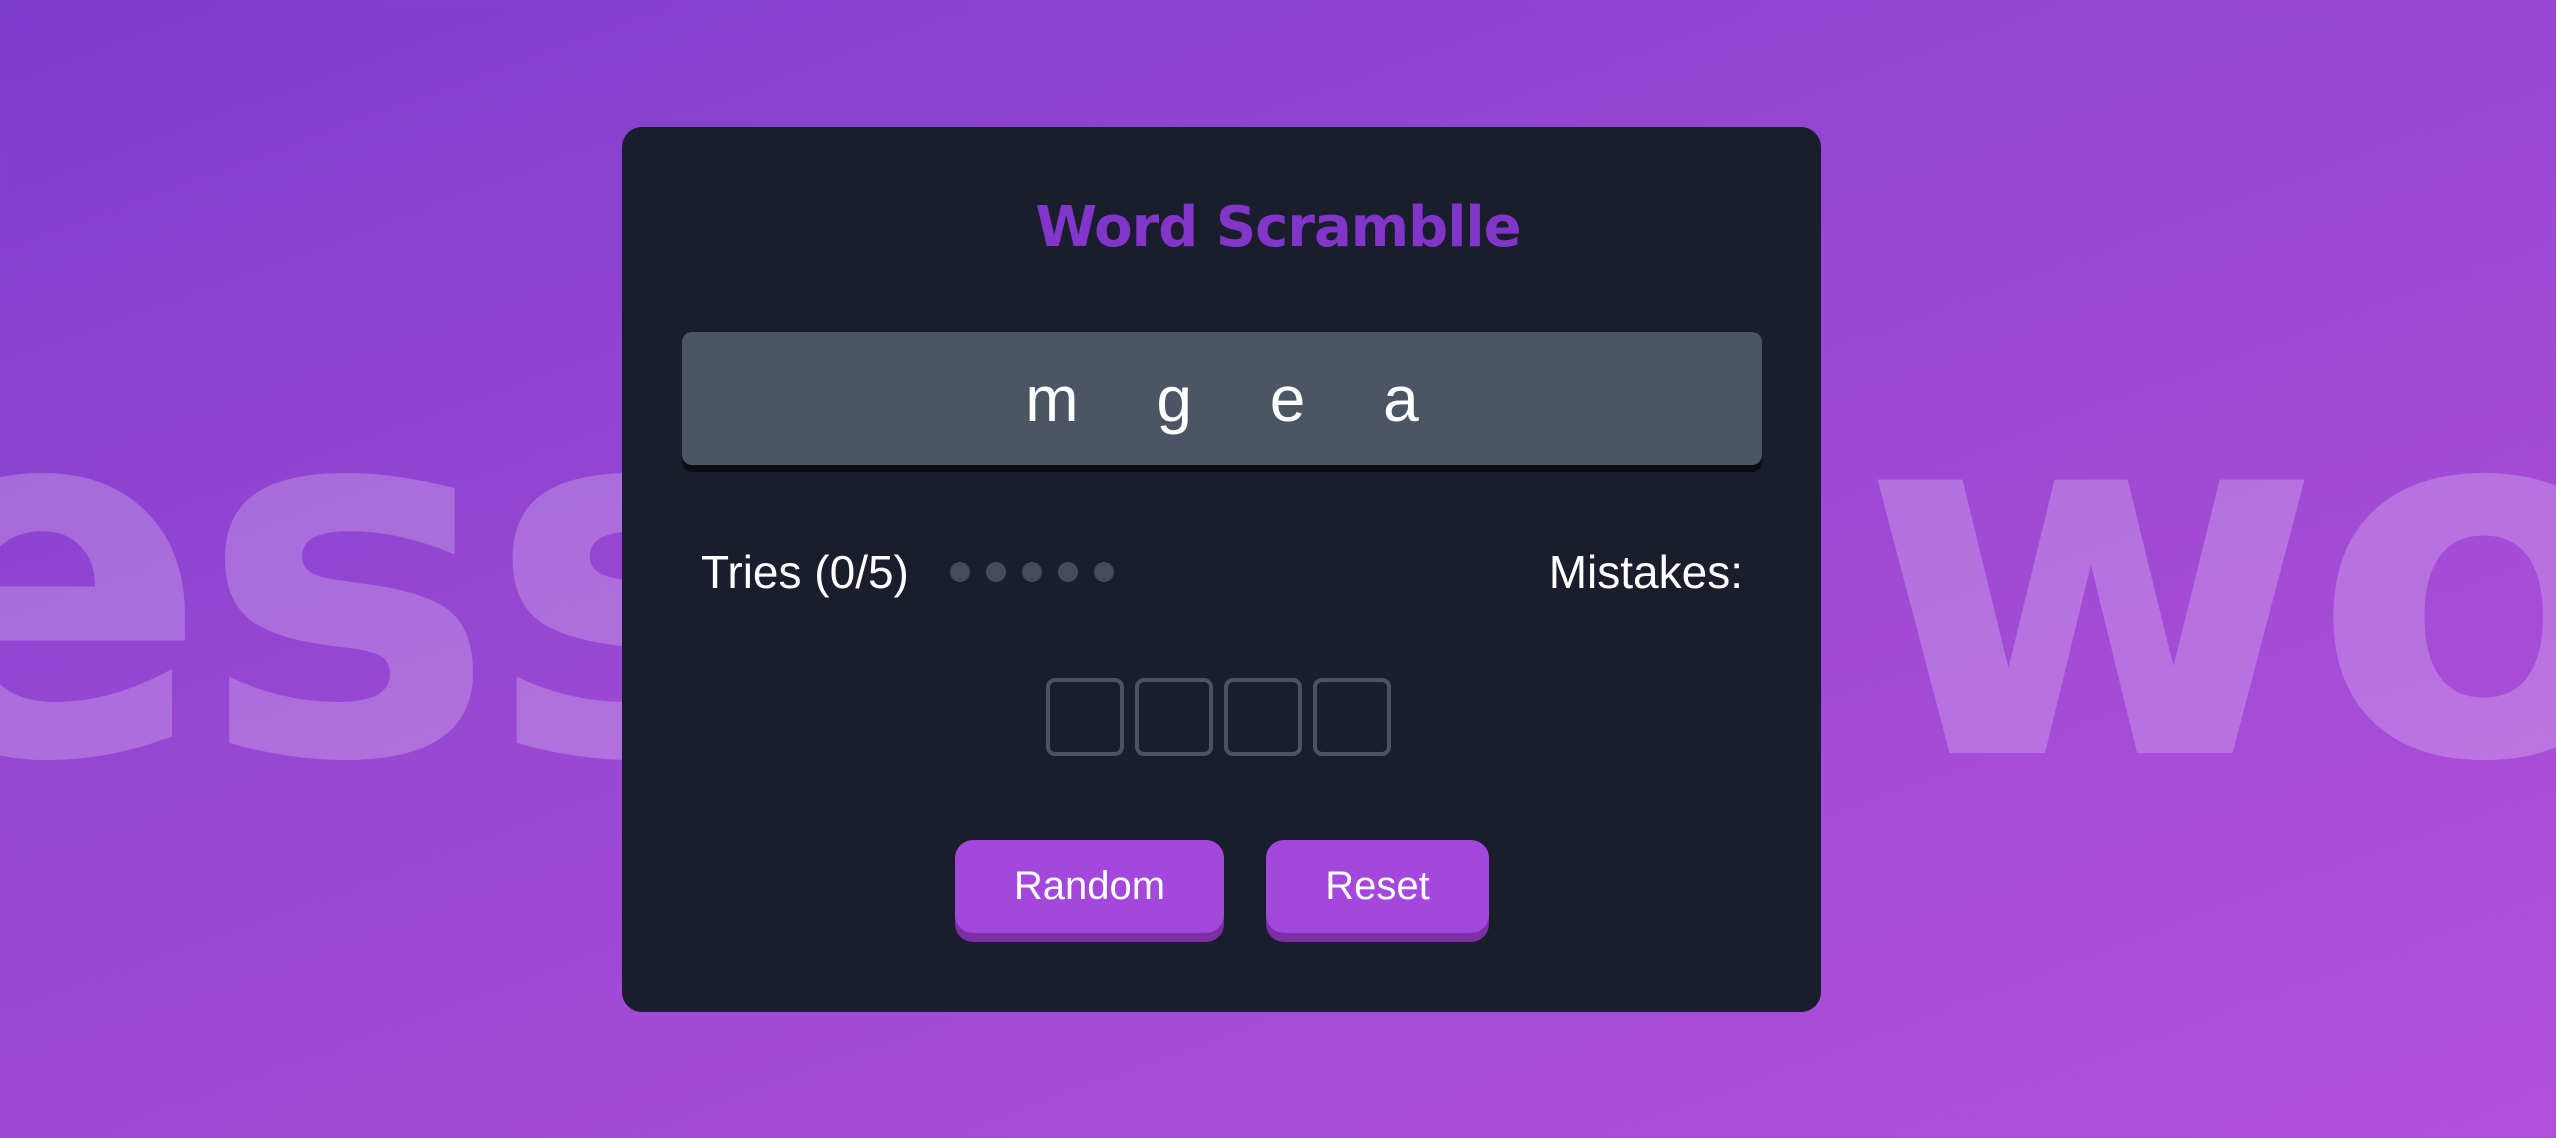 The image size is (2556, 1138). I want to click on tries-dots, so click(1032, 572).